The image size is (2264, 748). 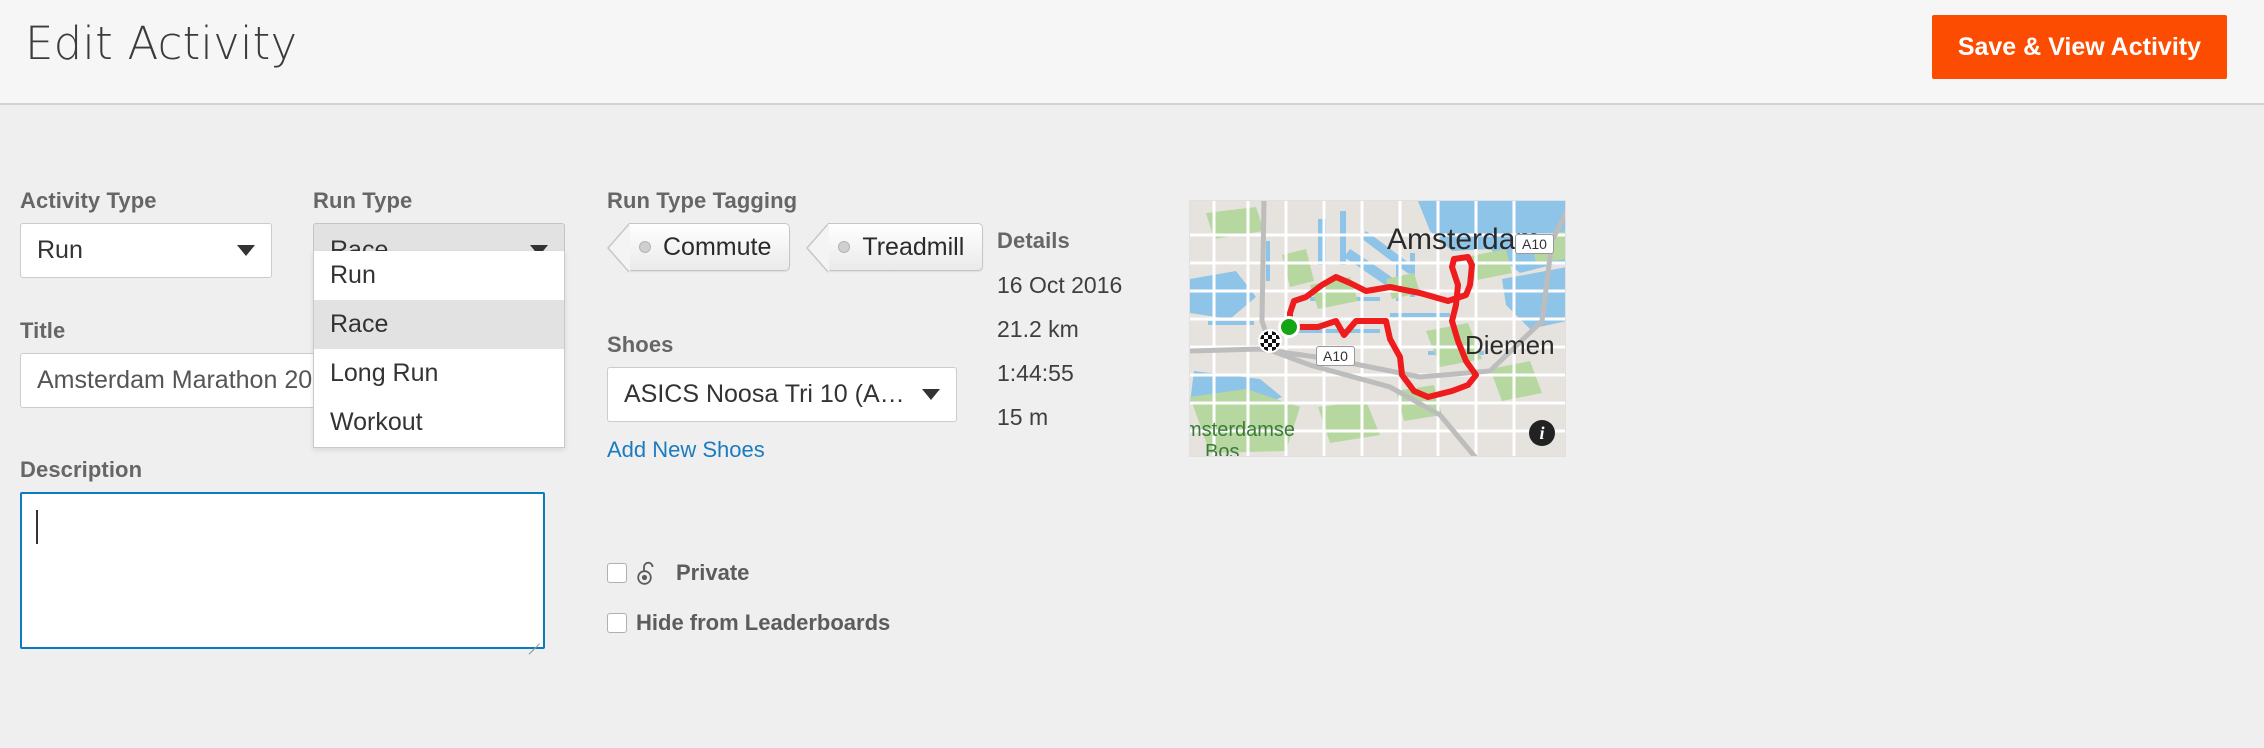 I want to click on text-cursor, so click(x=37, y=527).